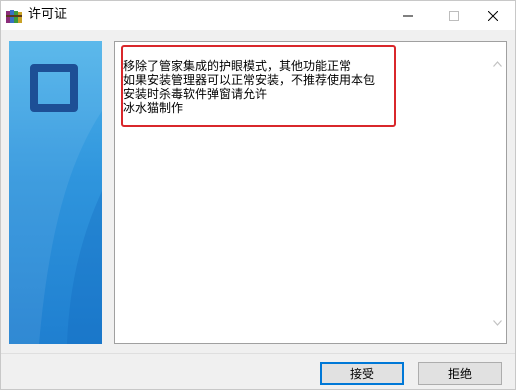  I want to click on winrar-books-icon, so click(14, 15).